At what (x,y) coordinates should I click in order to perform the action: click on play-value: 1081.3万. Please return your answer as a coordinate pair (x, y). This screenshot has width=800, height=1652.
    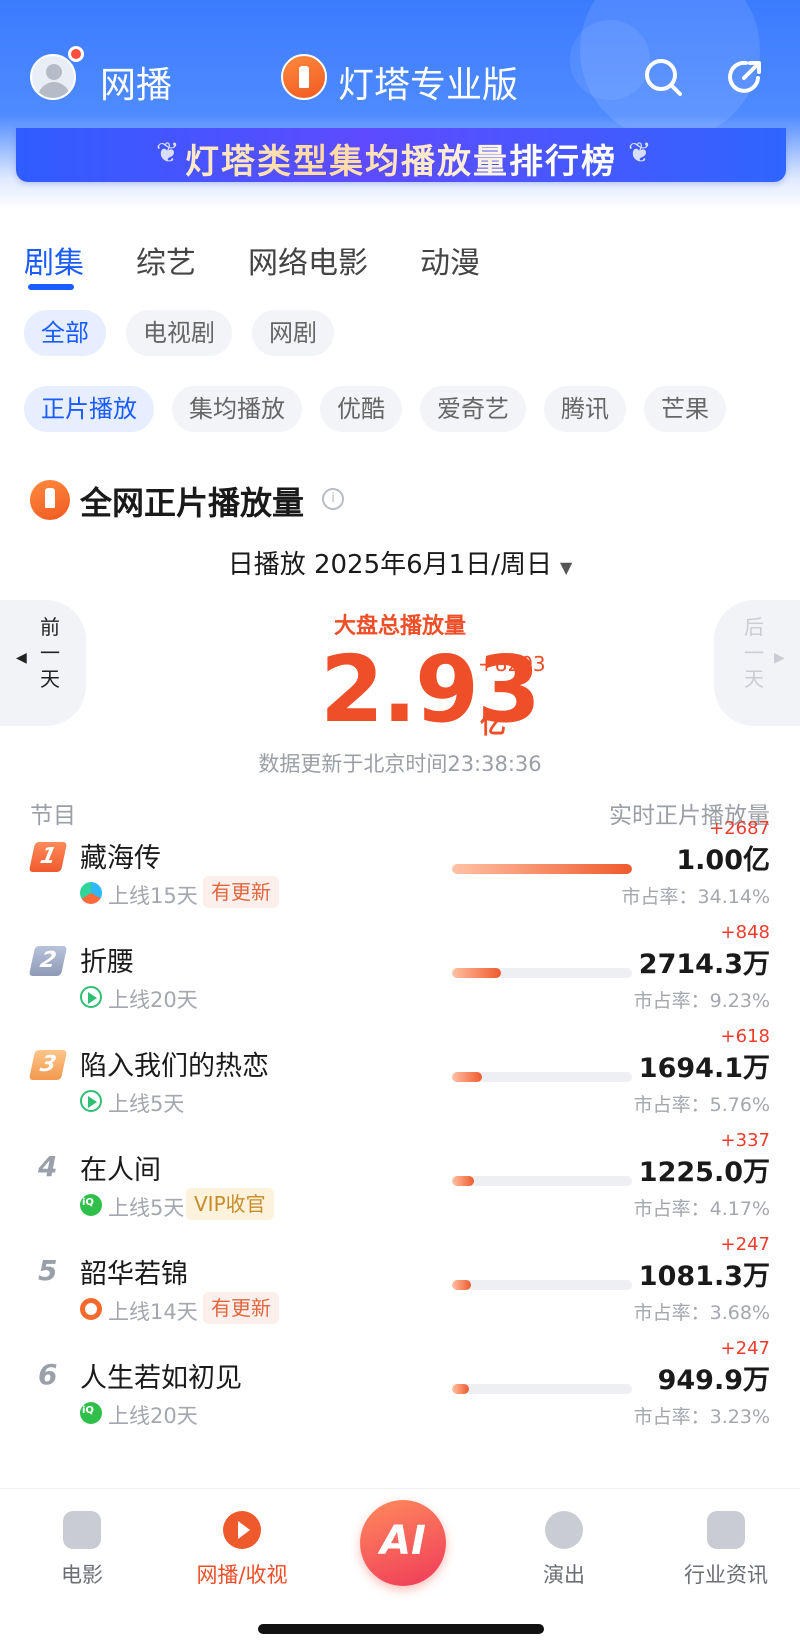
    Looking at the image, I should click on (704, 1276).